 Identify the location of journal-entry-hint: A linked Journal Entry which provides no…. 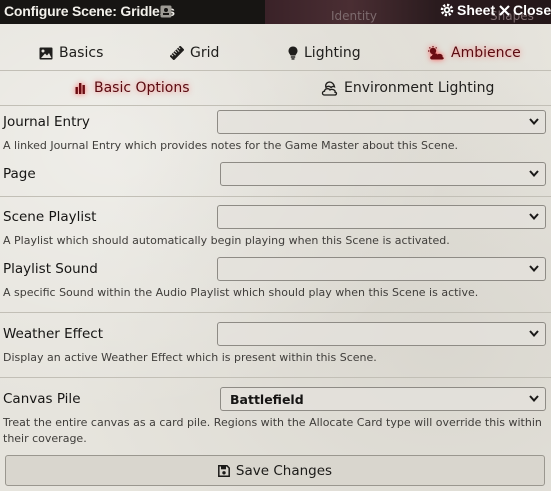
(231, 145).